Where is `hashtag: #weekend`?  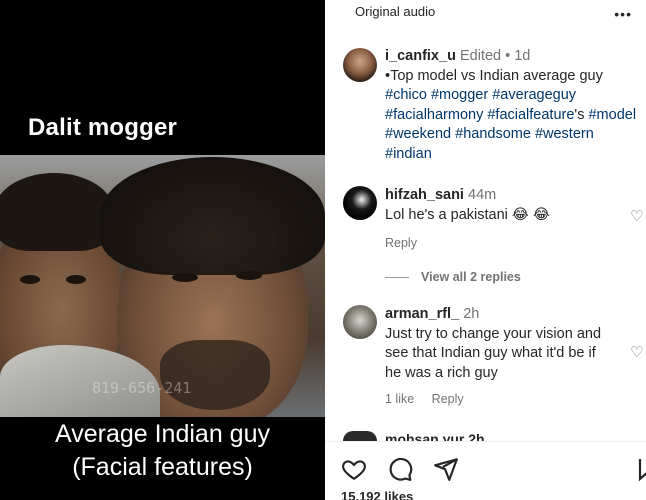
hashtag: #weekend is located at coordinates (418, 134).